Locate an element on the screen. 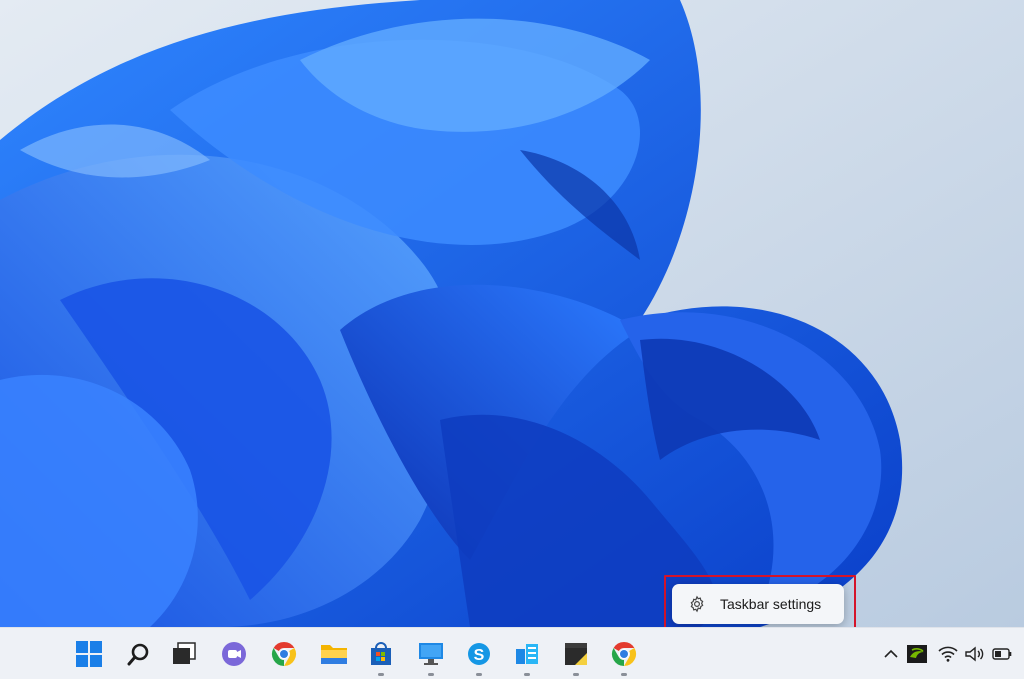  chrome-2-button is located at coordinates (624, 657).